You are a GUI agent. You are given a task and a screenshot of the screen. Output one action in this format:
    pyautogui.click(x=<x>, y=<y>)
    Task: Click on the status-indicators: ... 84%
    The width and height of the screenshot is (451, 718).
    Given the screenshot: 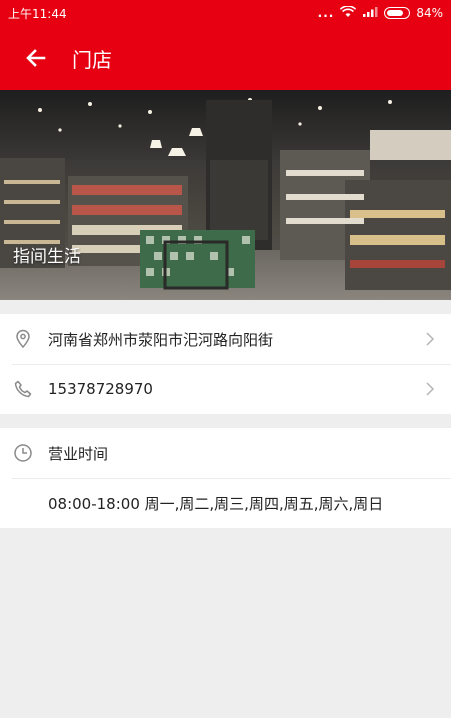 What is the action you would take?
    pyautogui.click(x=380, y=12)
    